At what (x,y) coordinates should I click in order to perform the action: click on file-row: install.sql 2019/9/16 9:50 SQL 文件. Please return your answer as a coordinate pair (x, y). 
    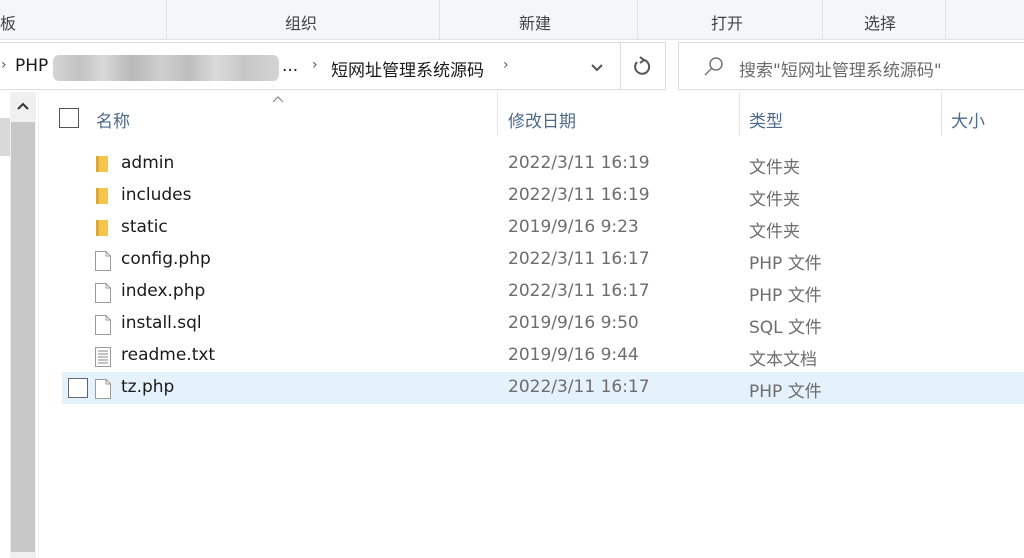
    Looking at the image, I should click on (543, 324).